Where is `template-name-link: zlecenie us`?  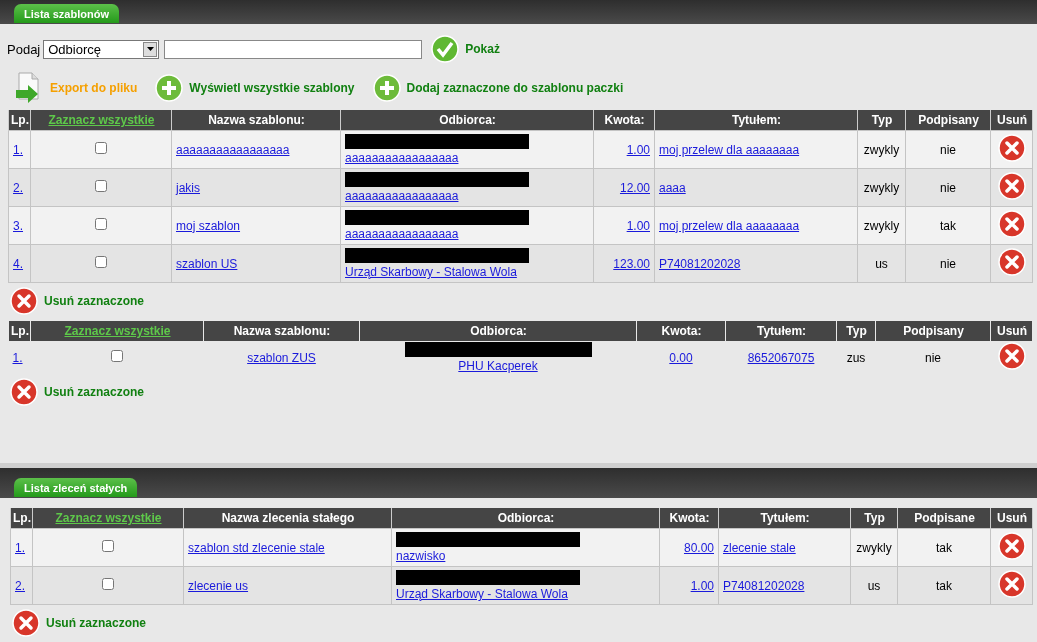 template-name-link: zlecenie us is located at coordinates (218, 585).